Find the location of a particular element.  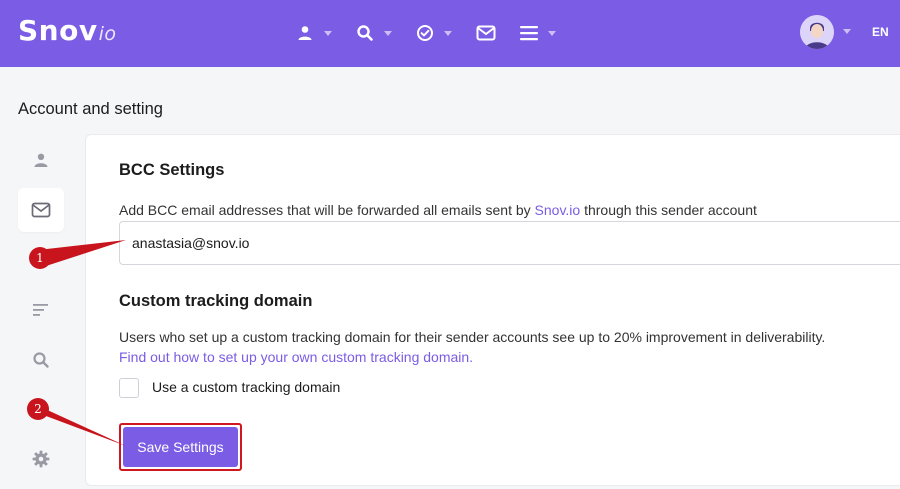

save-settings-button: Save Settings is located at coordinates (180, 447).